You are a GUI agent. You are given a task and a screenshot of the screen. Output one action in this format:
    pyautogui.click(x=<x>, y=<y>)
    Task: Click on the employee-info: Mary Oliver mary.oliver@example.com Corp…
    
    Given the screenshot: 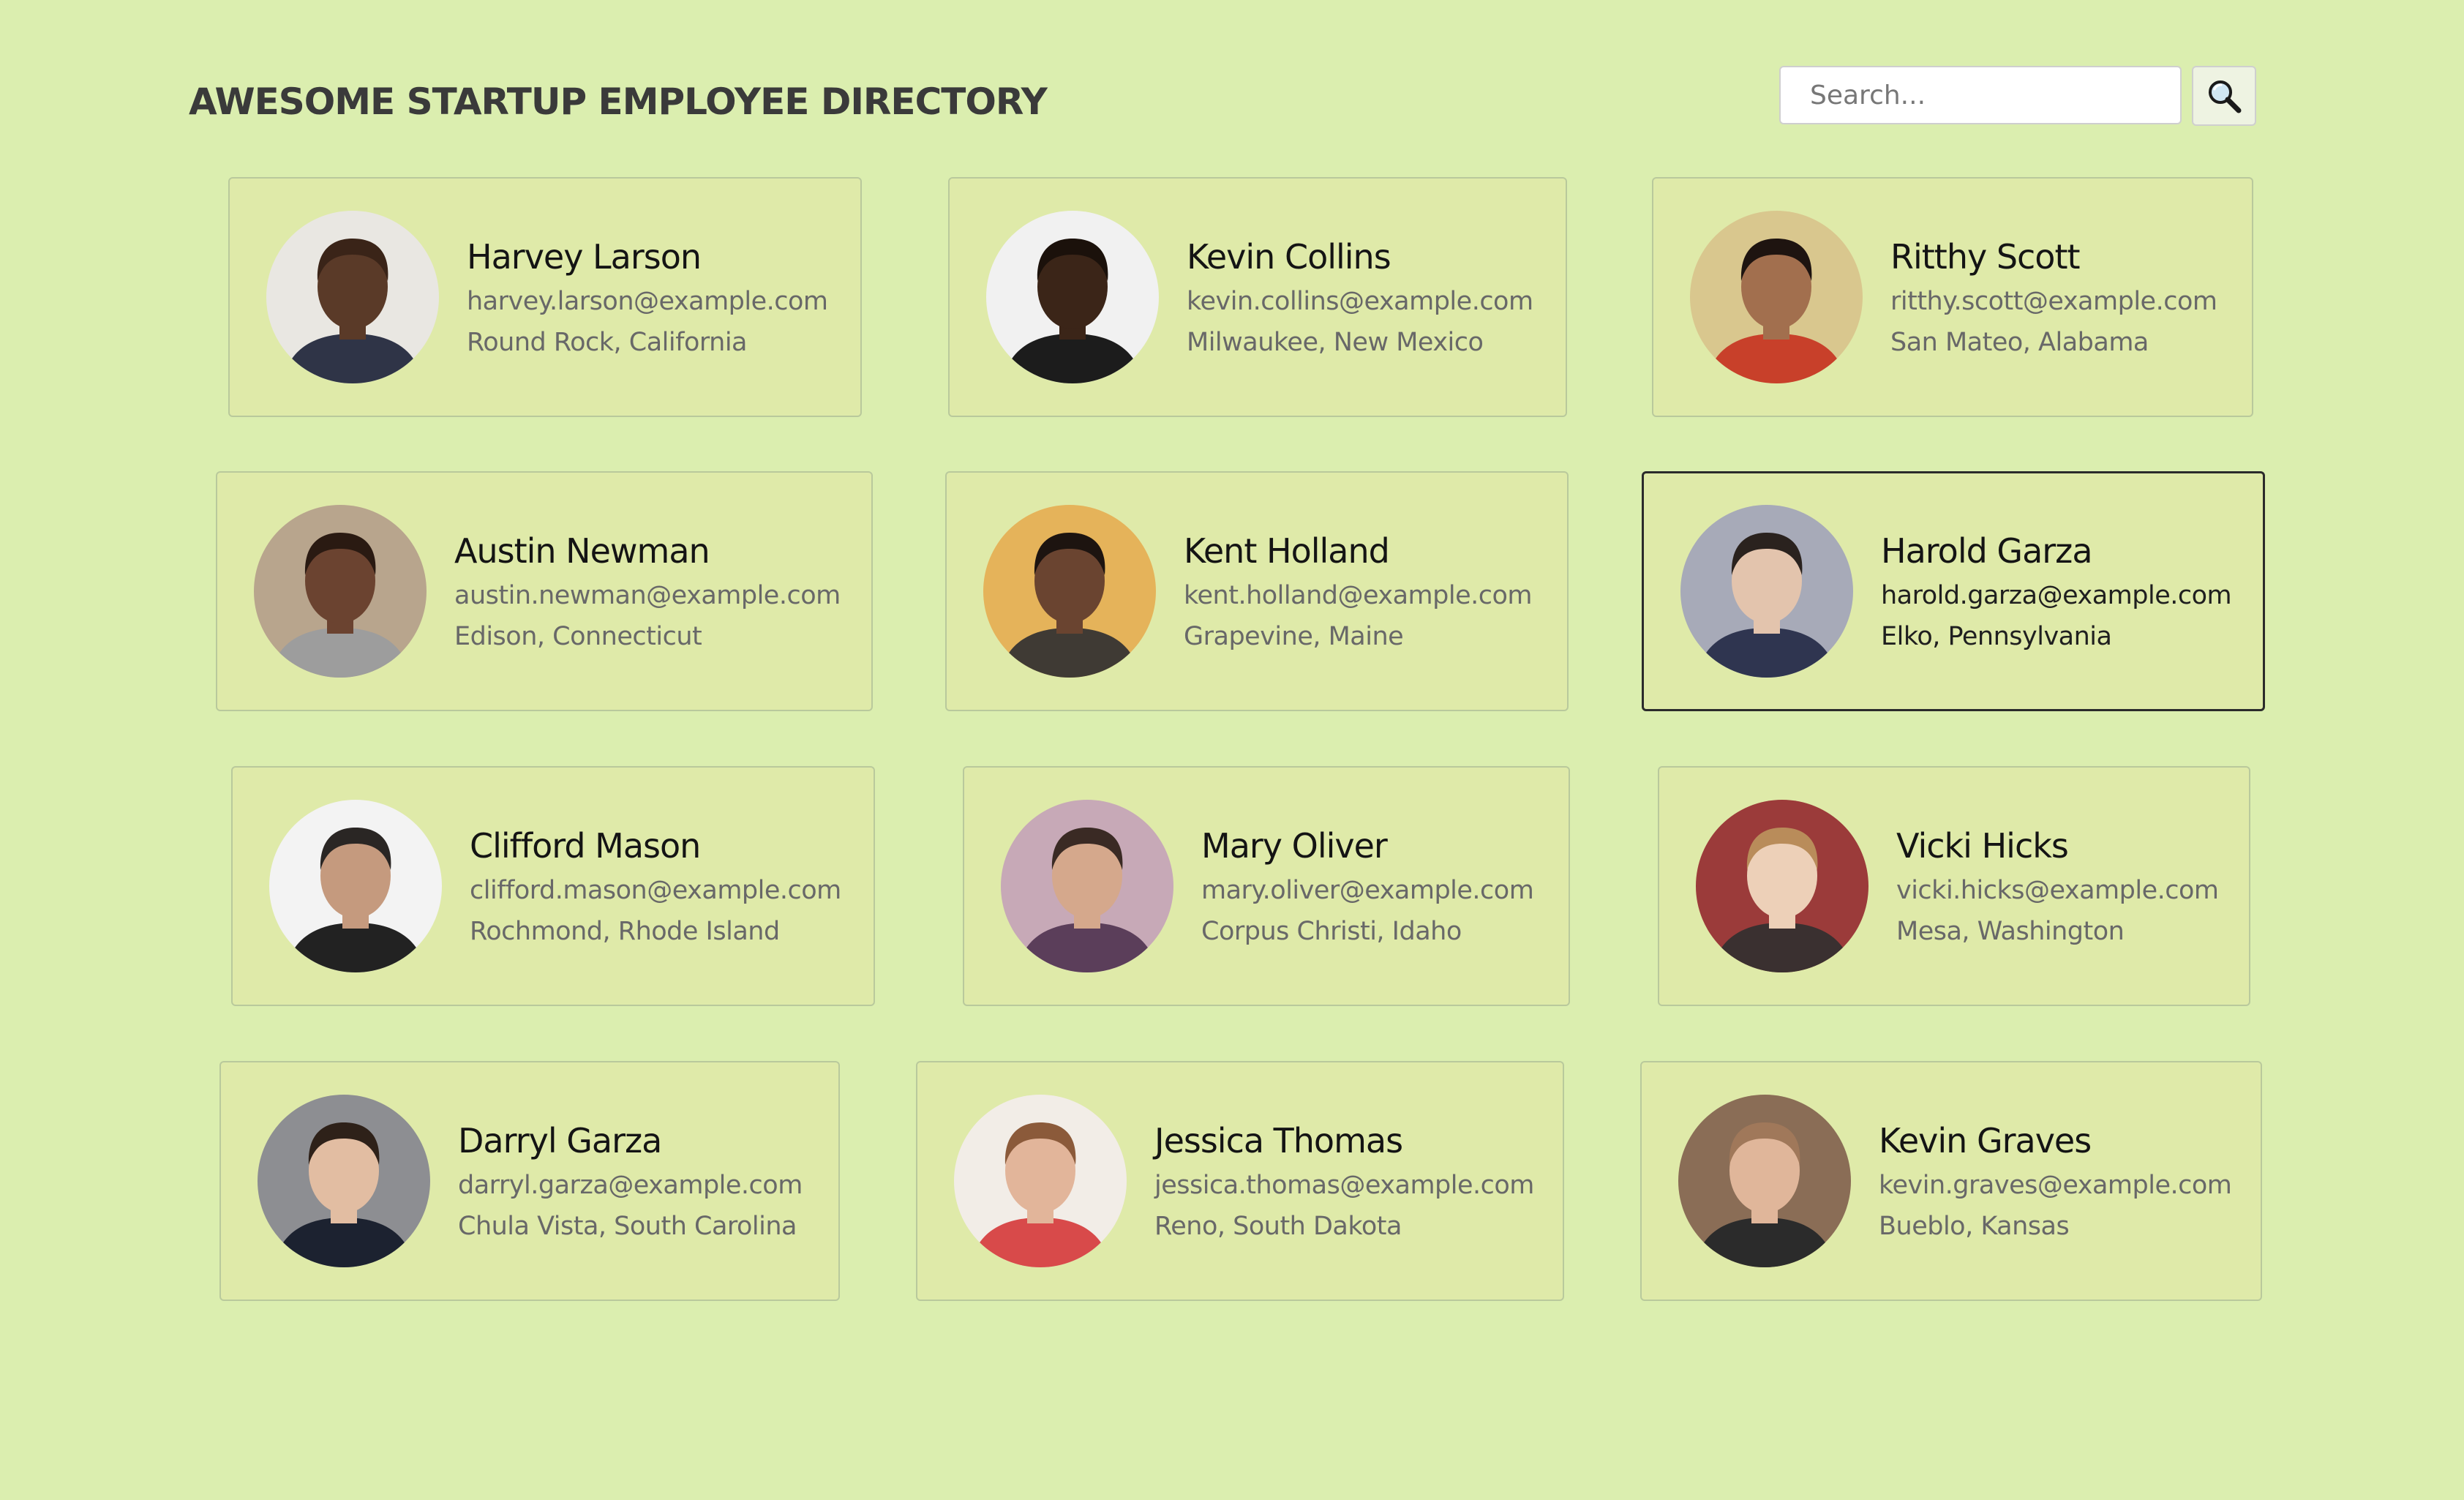 What is the action you would take?
    pyautogui.click(x=1367, y=886)
    